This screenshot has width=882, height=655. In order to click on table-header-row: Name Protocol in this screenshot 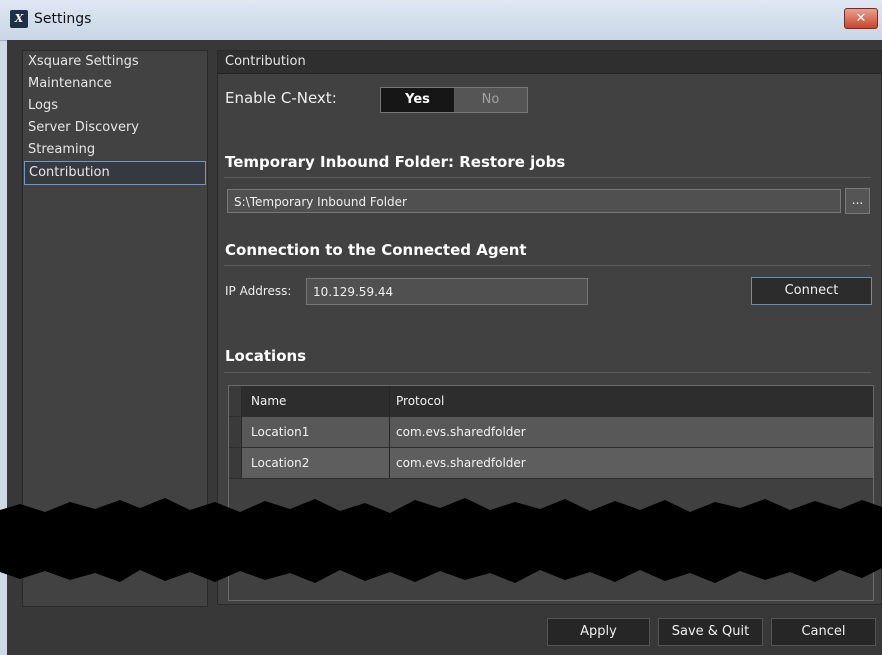, I will do `click(551, 401)`.